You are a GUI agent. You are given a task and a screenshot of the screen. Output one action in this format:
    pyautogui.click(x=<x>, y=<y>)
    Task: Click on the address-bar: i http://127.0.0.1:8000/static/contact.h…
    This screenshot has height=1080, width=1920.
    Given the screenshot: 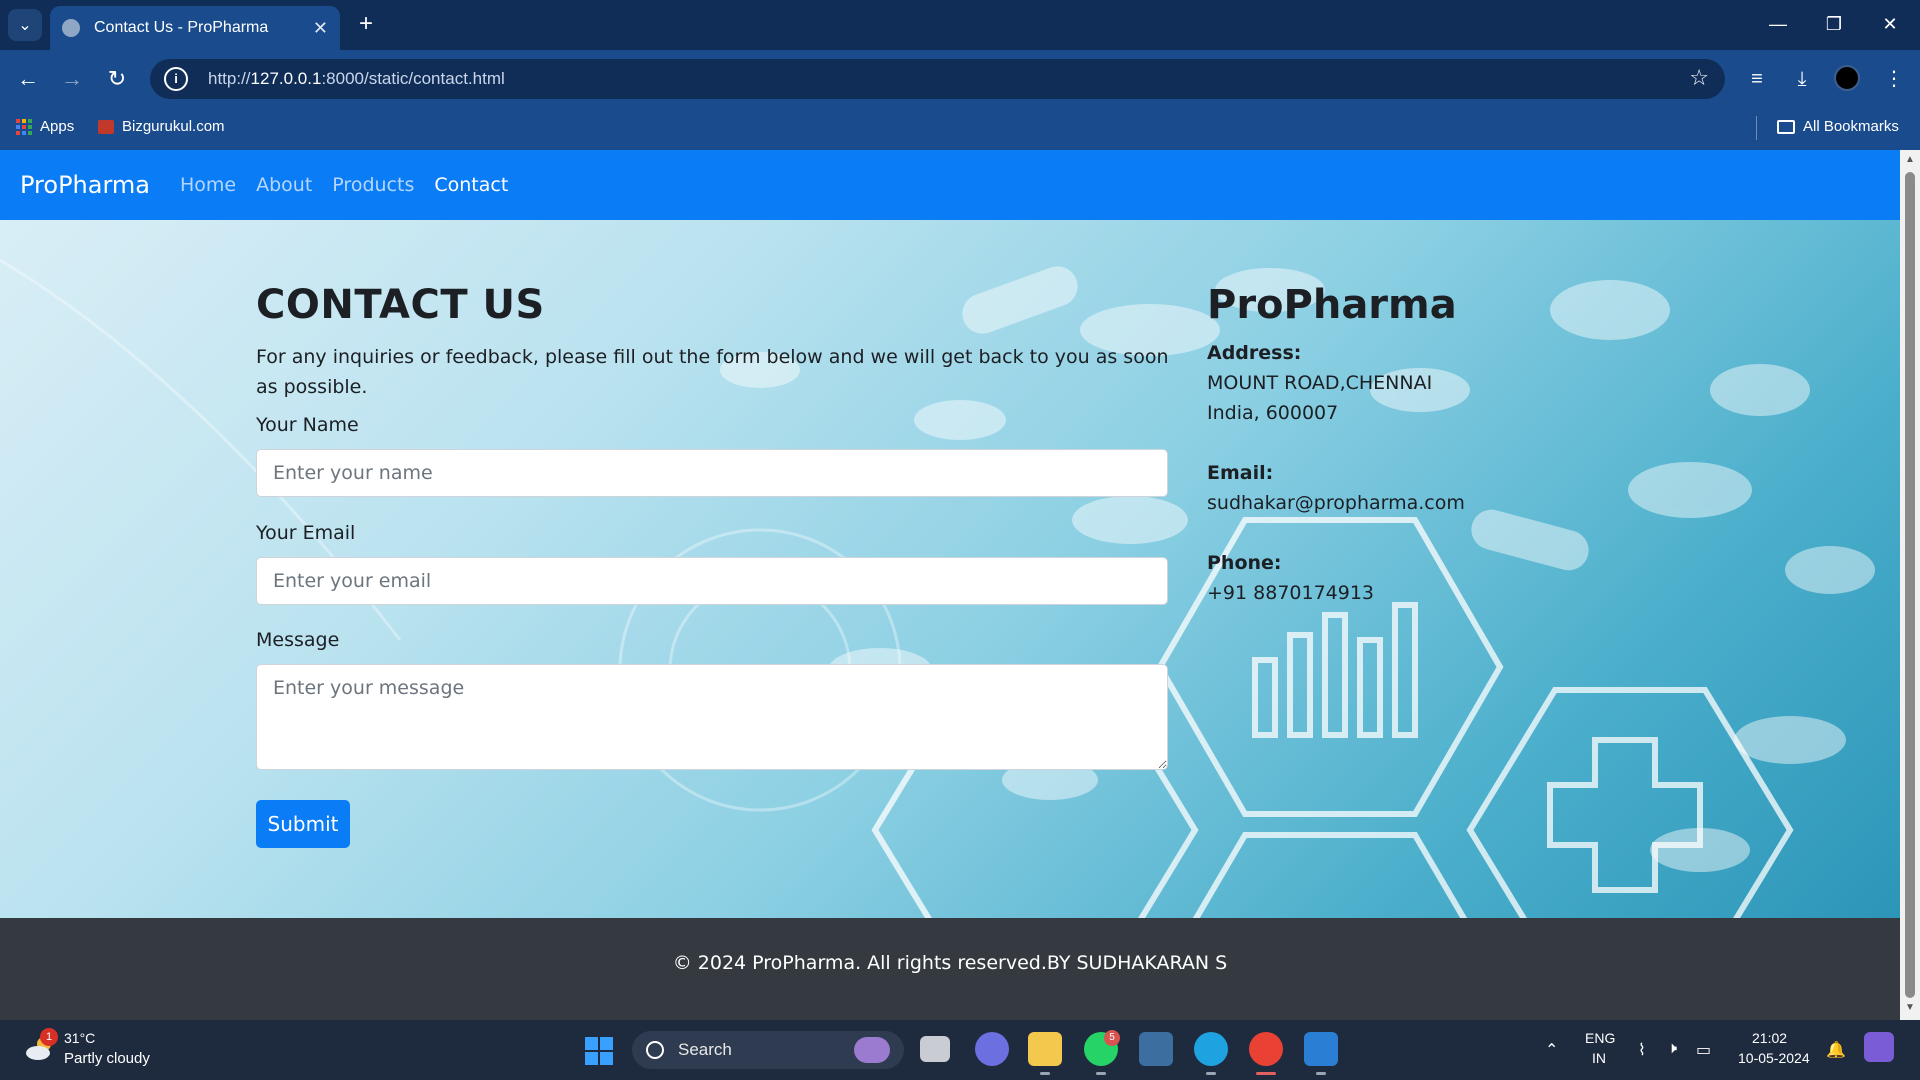 What is the action you would take?
    pyautogui.click(x=937, y=79)
    